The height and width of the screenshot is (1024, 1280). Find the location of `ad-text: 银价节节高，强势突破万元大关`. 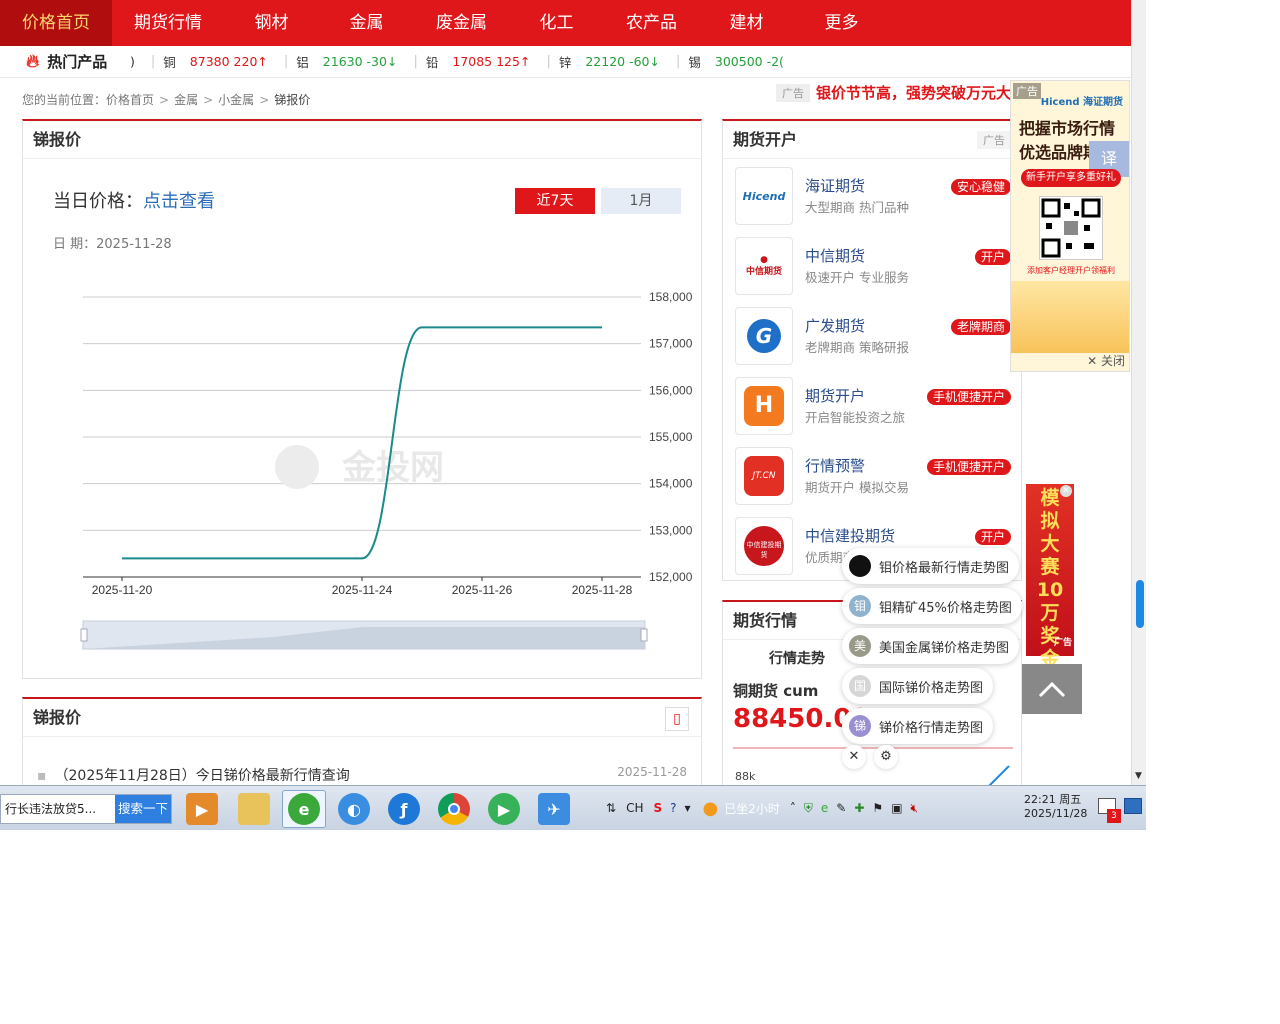

ad-text: 银价节节高，强势突破万元大关 is located at coordinates (921, 92).